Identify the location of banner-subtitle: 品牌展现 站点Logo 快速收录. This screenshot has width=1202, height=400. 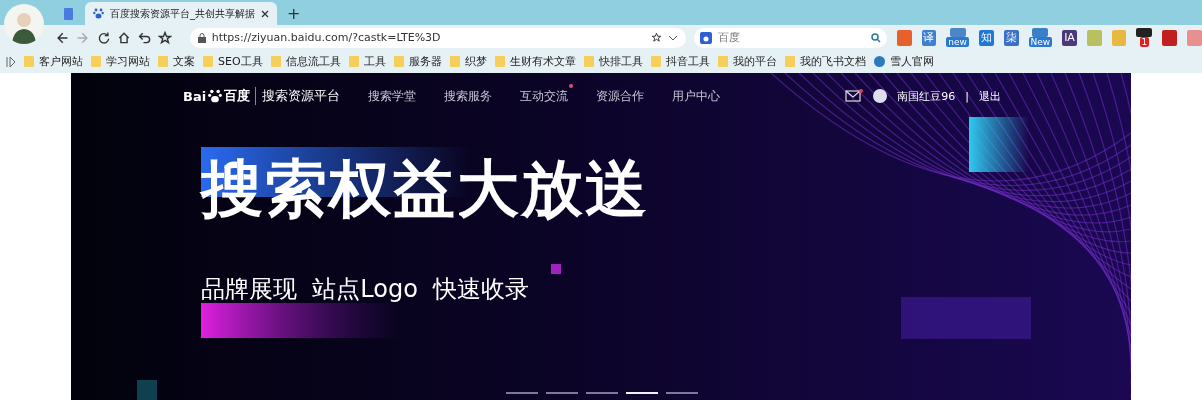
(365, 289).